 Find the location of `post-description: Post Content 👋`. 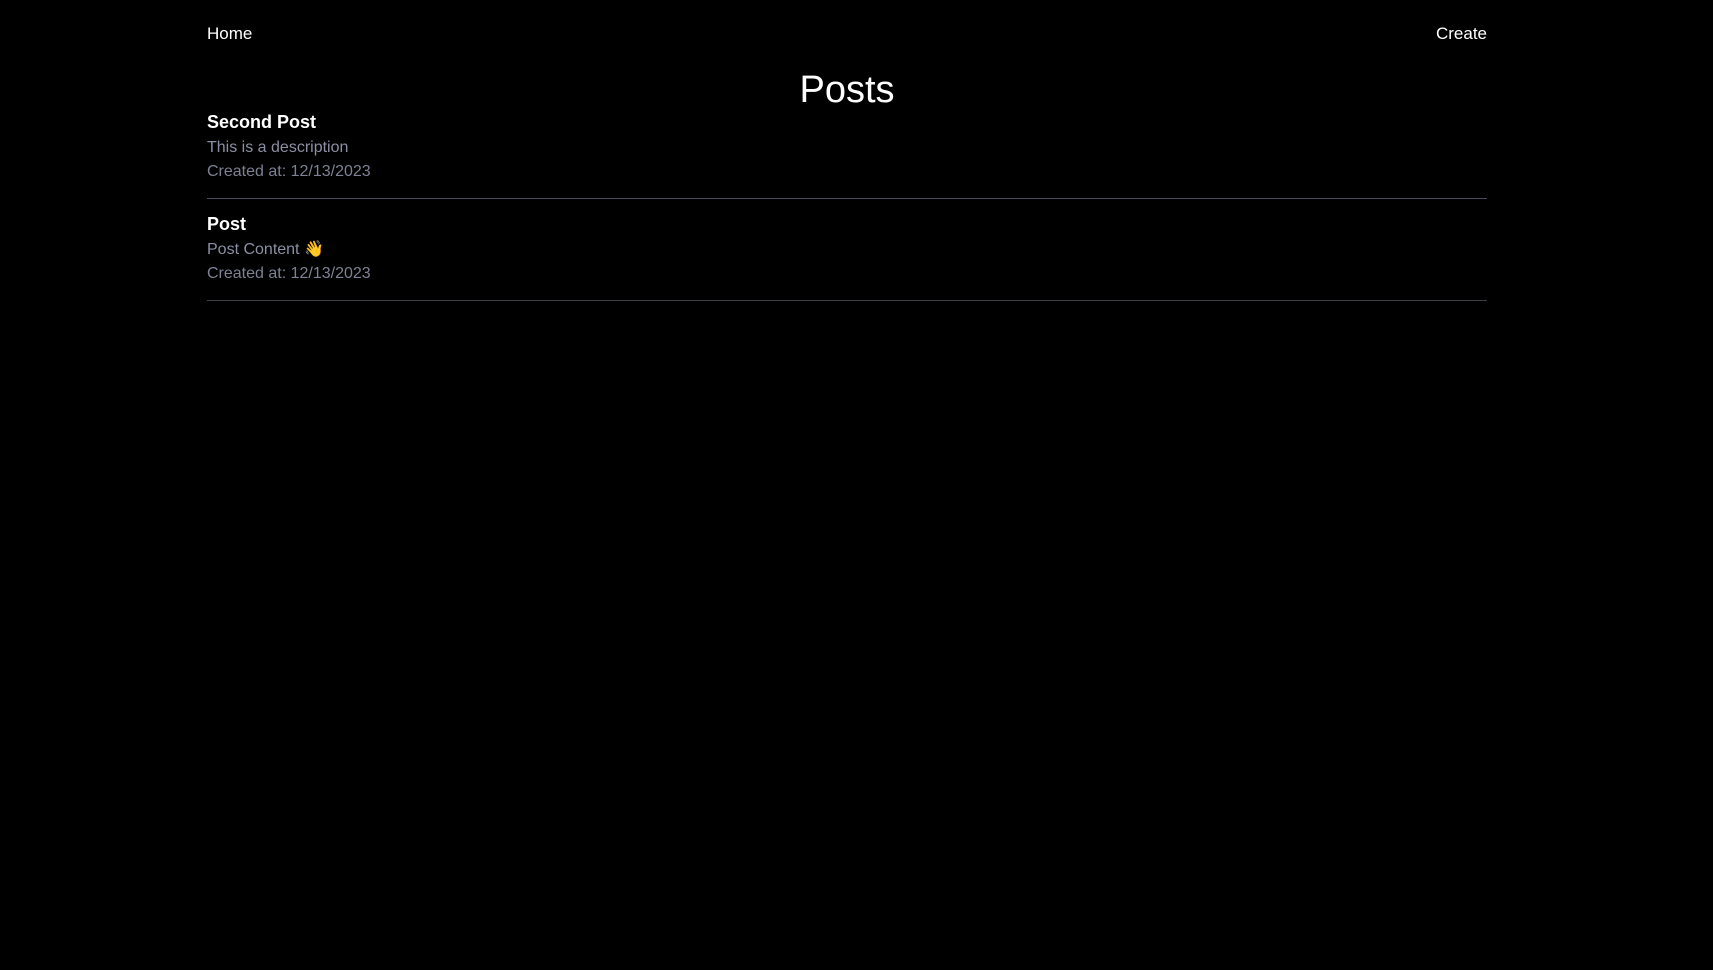

post-description: Post Content 👋 is located at coordinates (265, 249).